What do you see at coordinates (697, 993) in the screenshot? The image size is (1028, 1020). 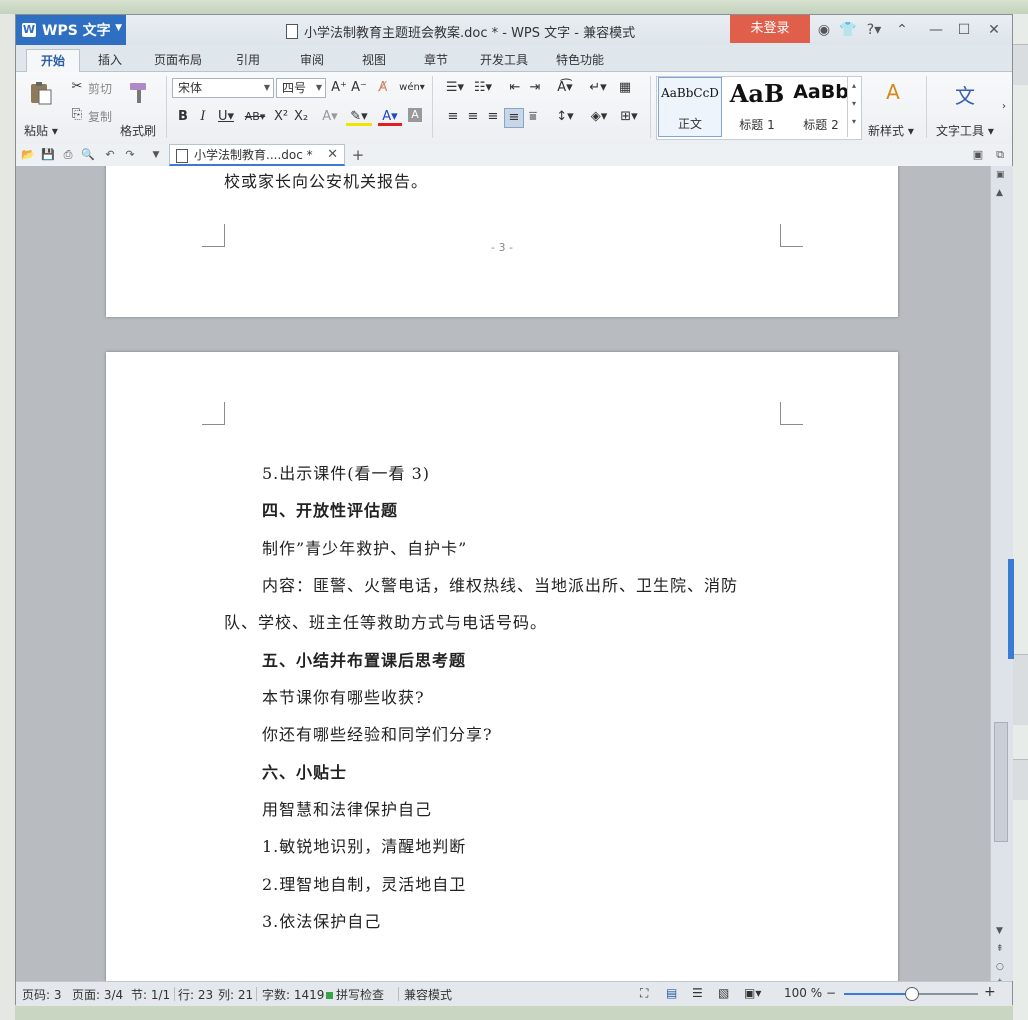 I see `outline-view-icon: ☰` at bounding box center [697, 993].